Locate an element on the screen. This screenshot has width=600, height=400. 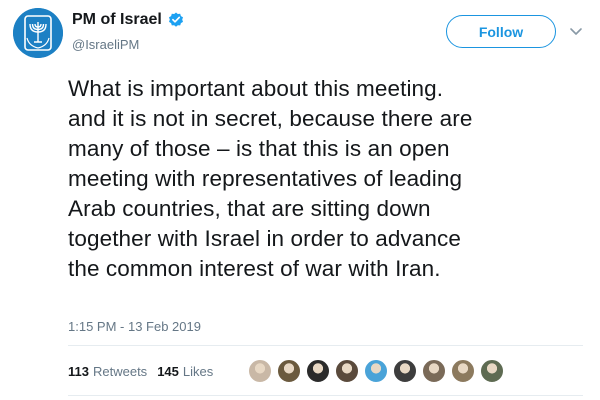
retweets-count: 113 is located at coordinates (78, 371).